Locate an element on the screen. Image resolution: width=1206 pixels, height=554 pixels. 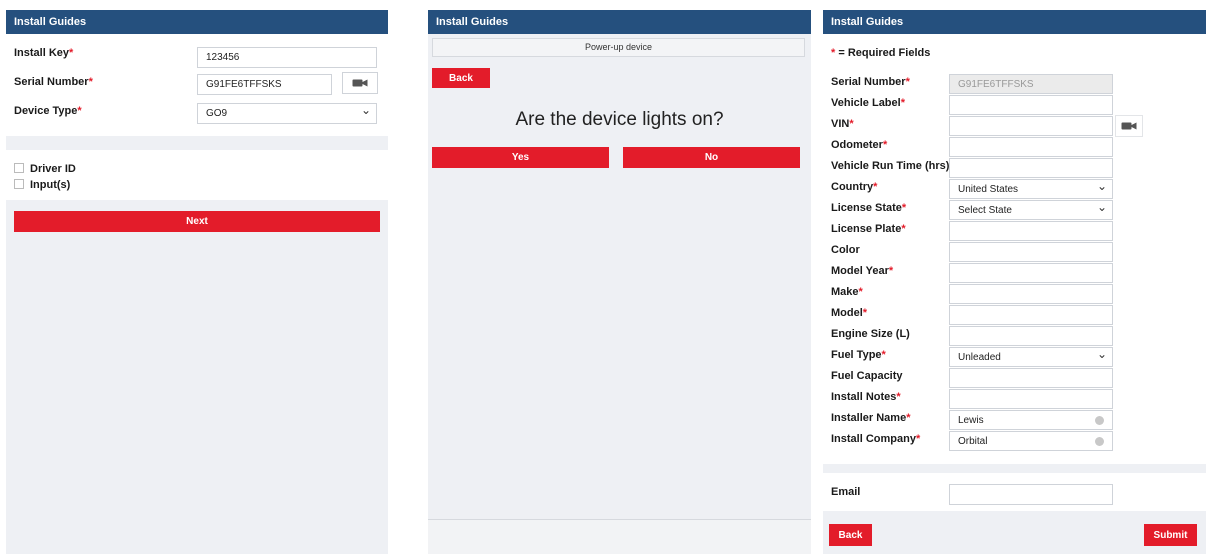
make-label: Make* is located at coordinates (847, 292).